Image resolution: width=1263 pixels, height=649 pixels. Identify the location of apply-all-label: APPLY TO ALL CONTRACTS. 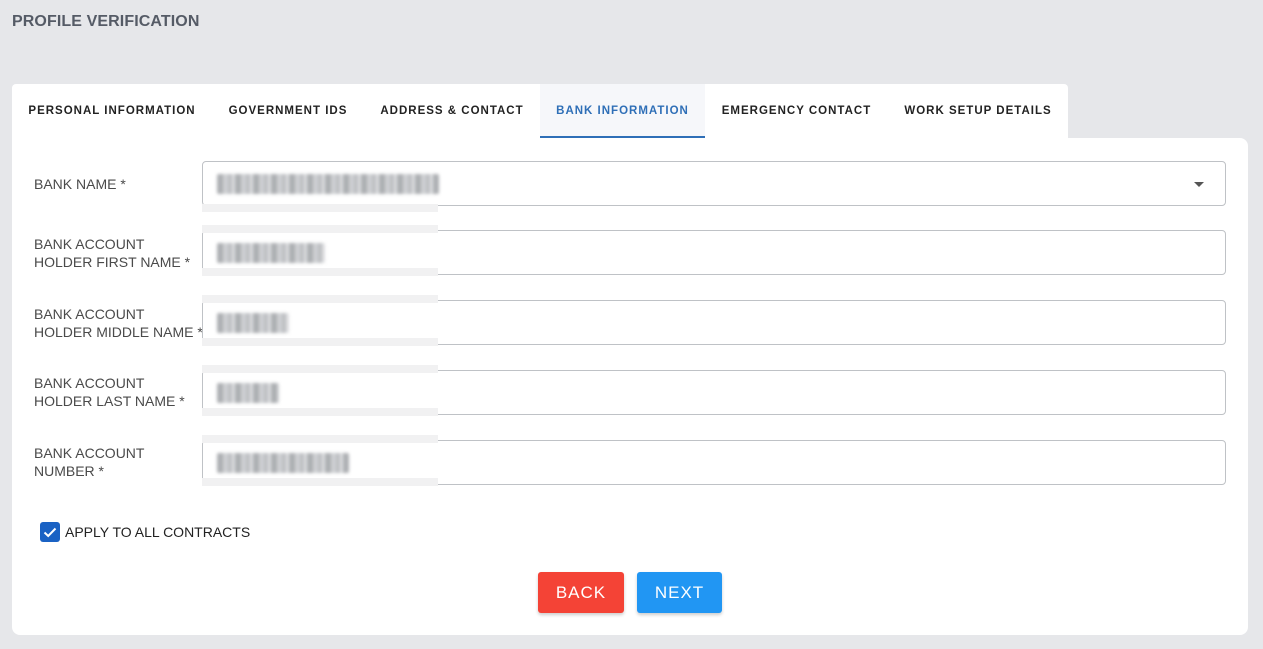
(158, 532).